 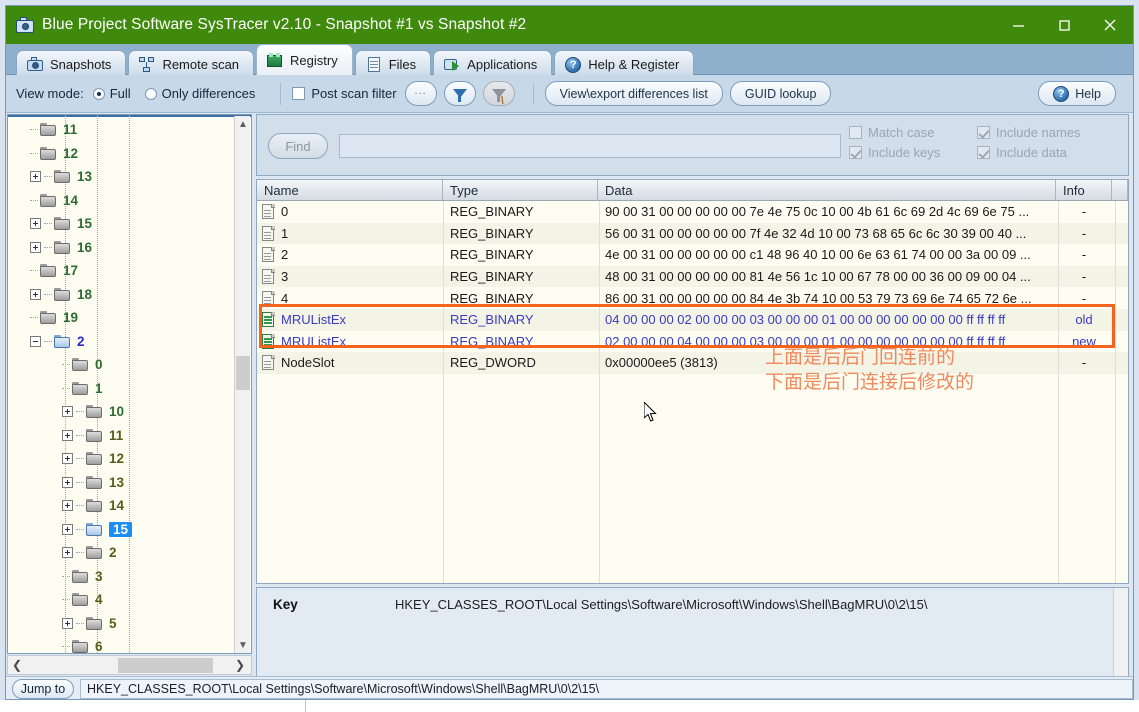 I want to click on include-names-checkbox: Include names, so click(x=1041, y=132).